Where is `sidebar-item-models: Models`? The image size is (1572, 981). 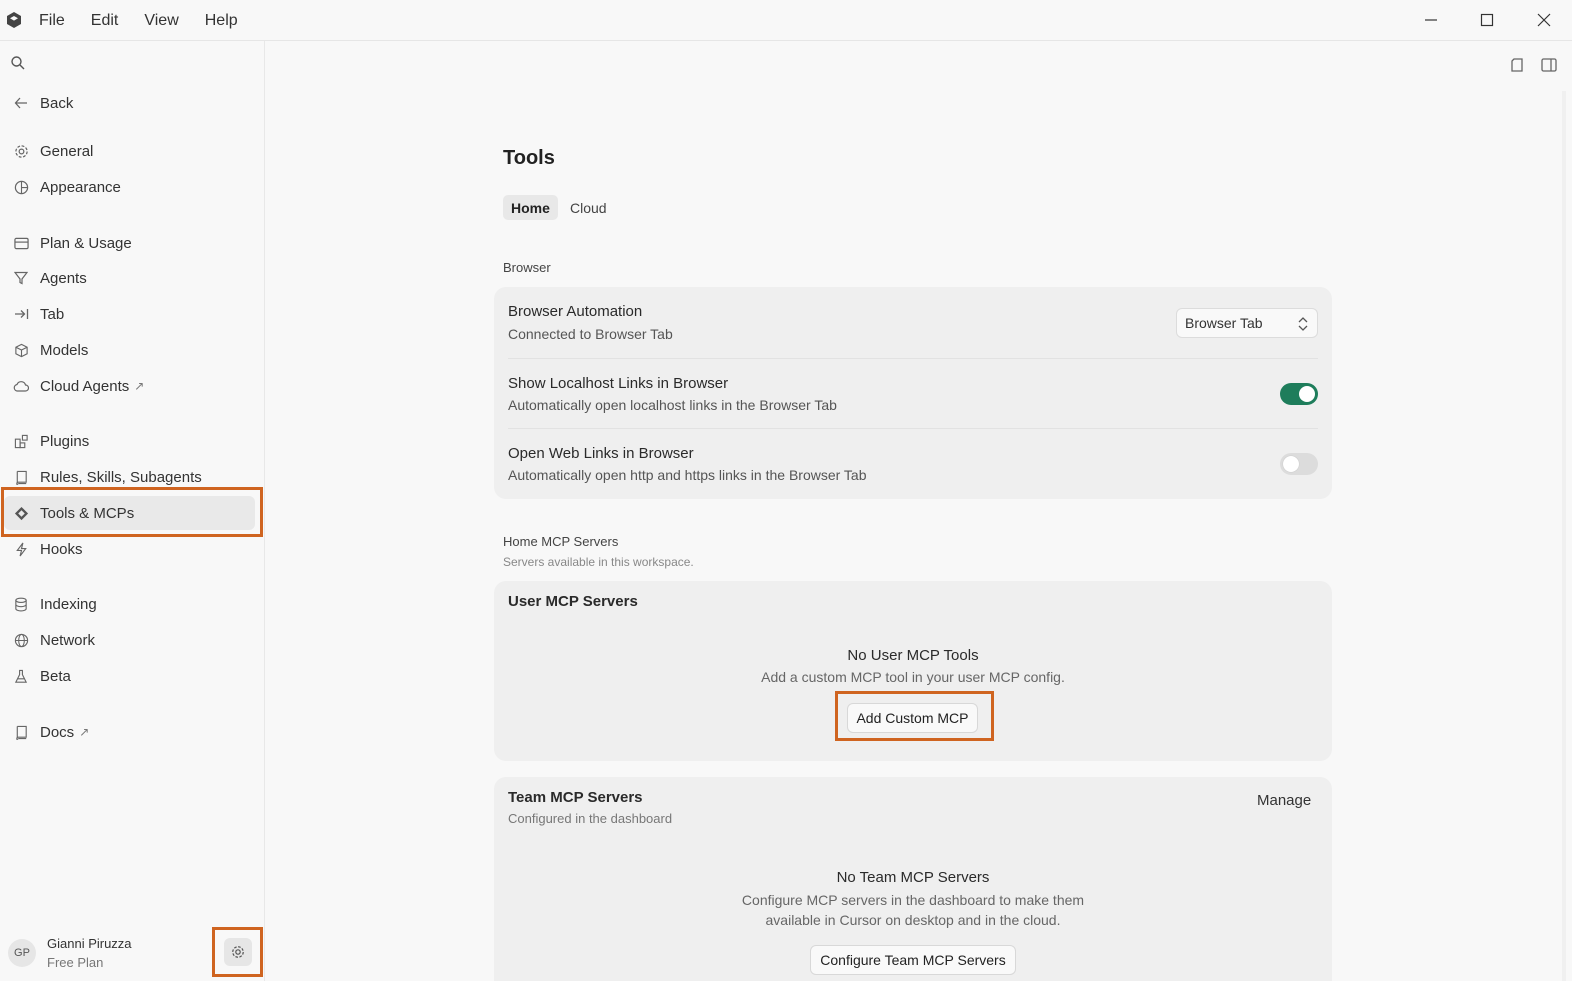 sidebar-item-models: Models is located at coordinates (129, 350).